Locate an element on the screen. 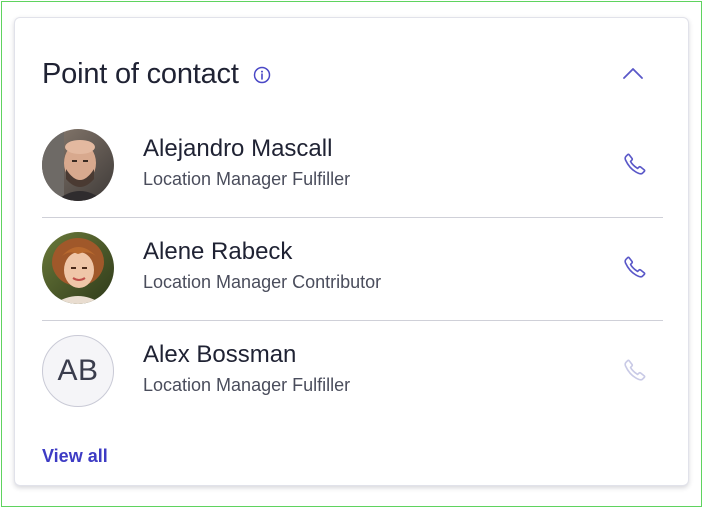  collapse-button is located at coordinates (633, 75).